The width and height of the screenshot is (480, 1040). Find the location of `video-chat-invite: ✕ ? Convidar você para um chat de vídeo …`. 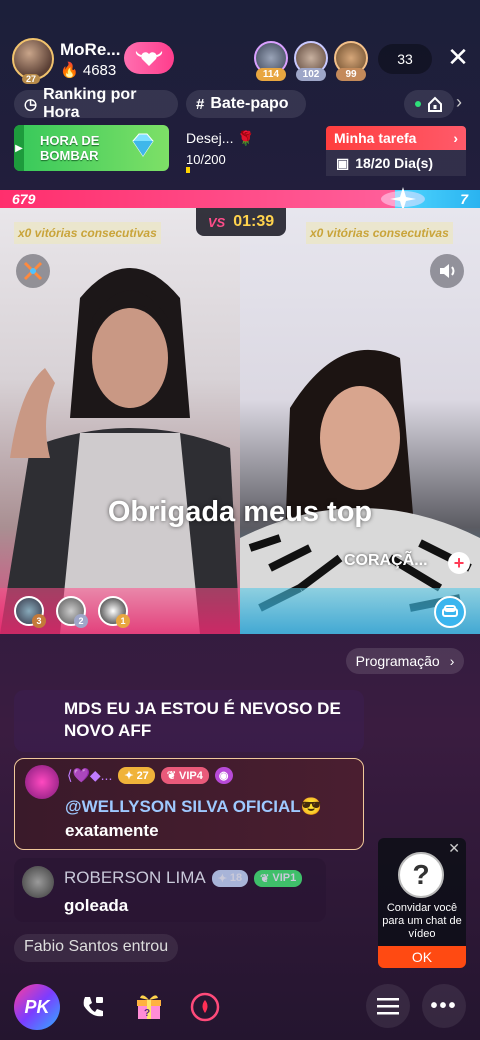

video-chat-invite: ✕ ? Convidar você para um chat de vídeo … is located at coordinates (422, 903).